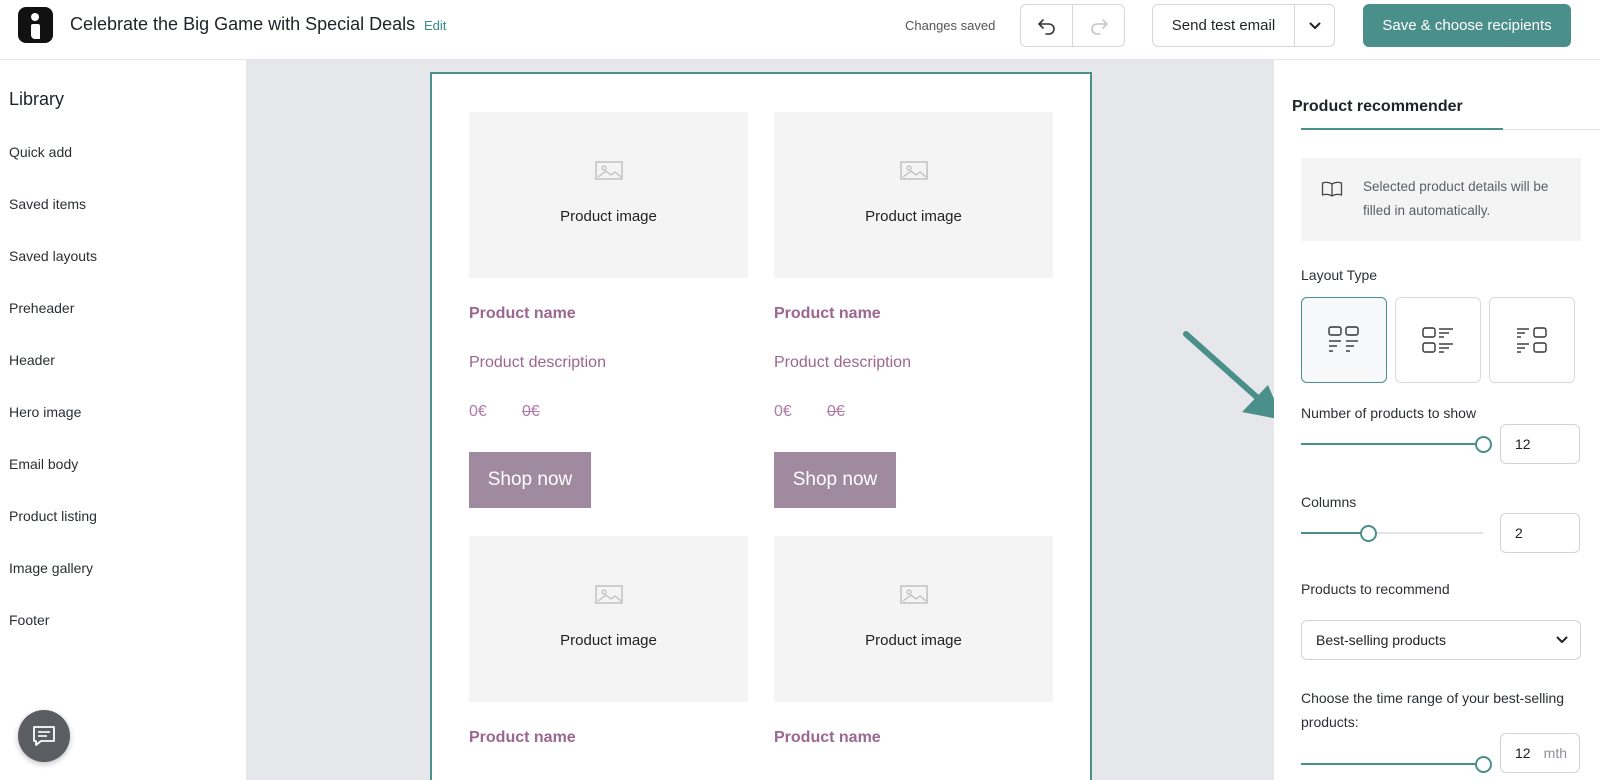 Image resolution: width=1600 pixels, height=780 pixels. Describe the element at coordinates (1540, 533) in the screenshot. I see `columns-input: 2` at that location.